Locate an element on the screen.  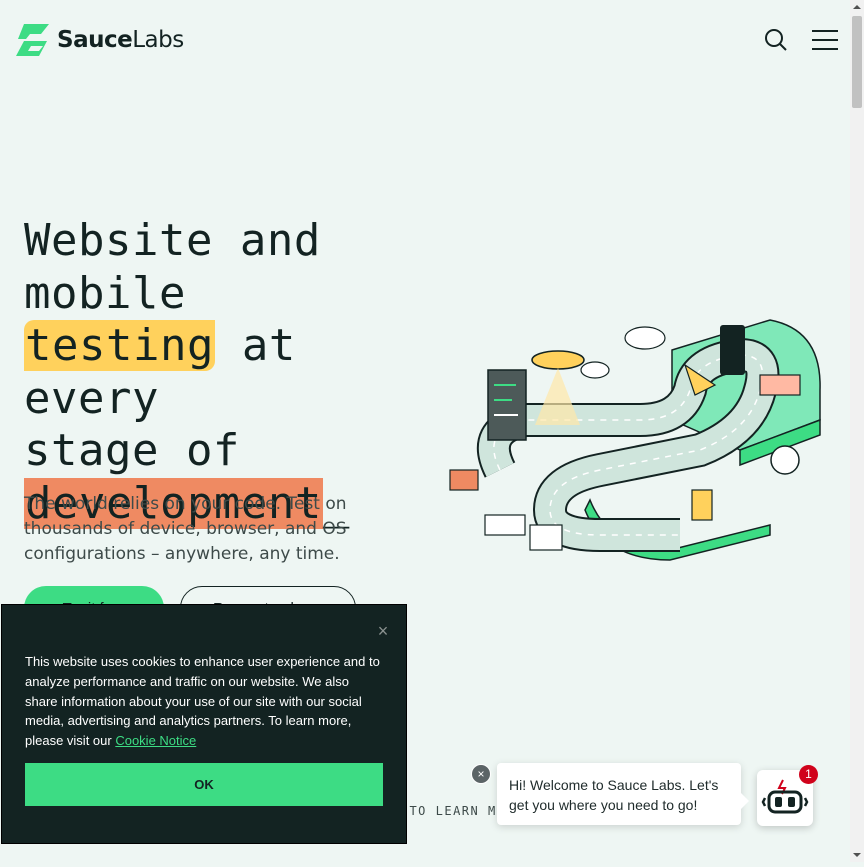
hamburger-menu-icon is located at coordinates (825, 40).